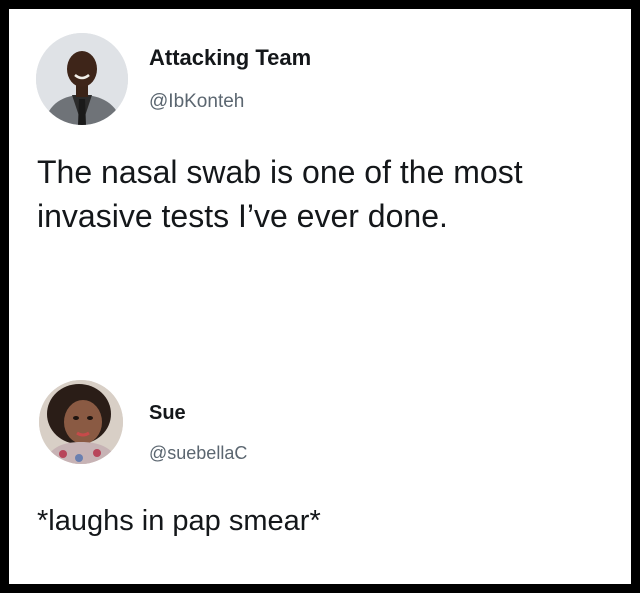 This screenshot has width=640, height=593. I want to click on display-name: Attacking Team, so click(230, 58).